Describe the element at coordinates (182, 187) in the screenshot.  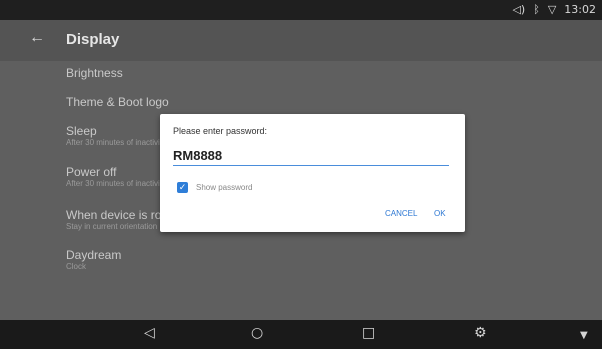
I see `show-password-checkbox: ✓` at that location.